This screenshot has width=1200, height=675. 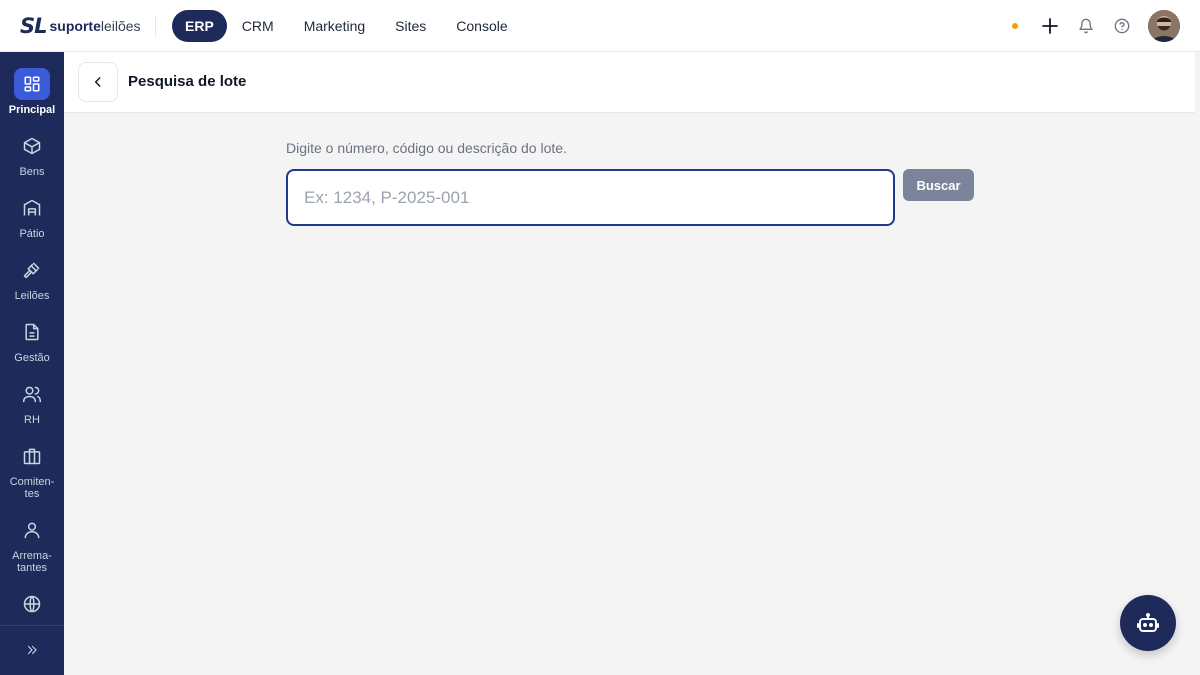 What do you see at coordinates (1164, 26) in the screenshot?
I see `avatar` at bounding box center [1164, 26].